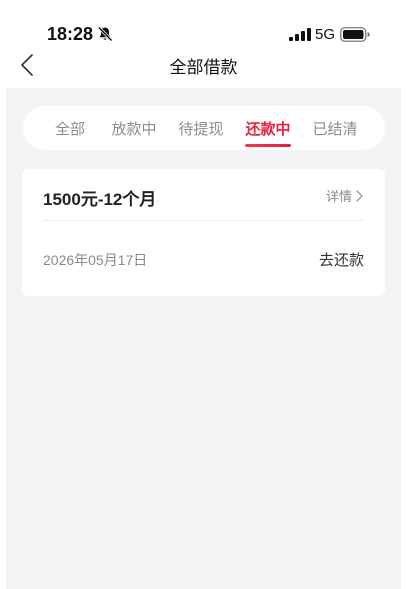  Describe the element at coordinates (355, 34) in the screenshot. I see `battery-icon` at that location.